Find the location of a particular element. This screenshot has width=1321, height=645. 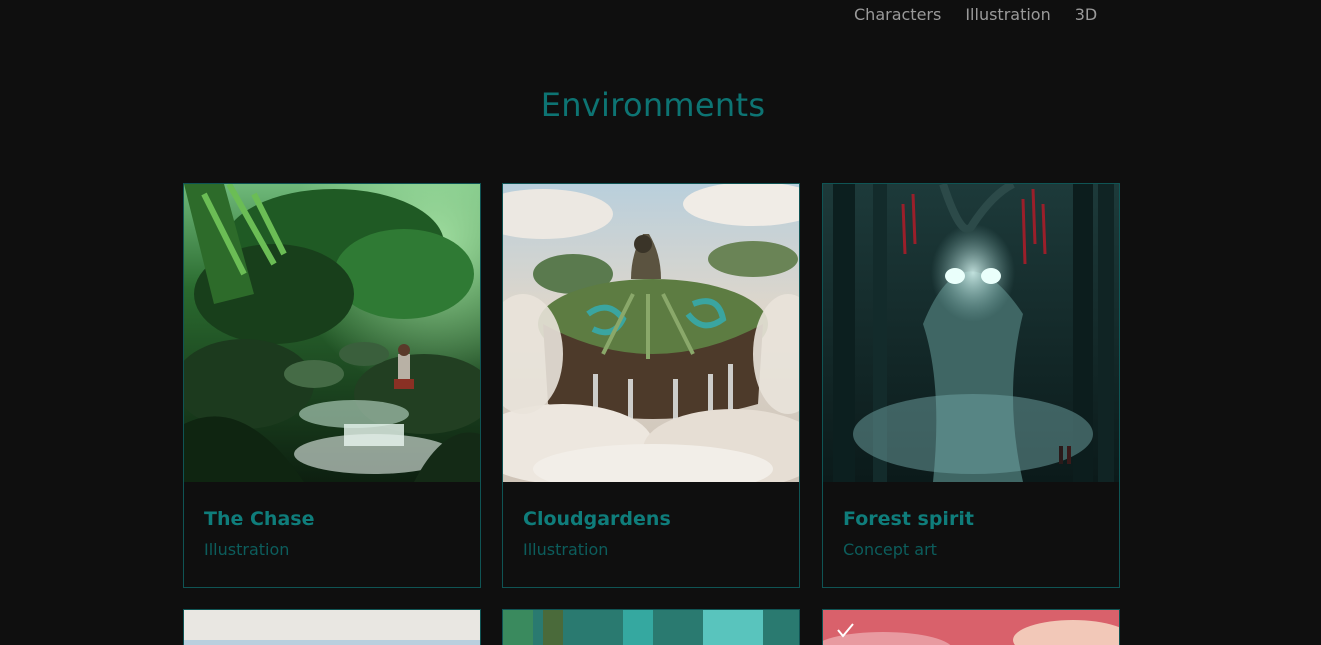

portfolio-card-forest-spirit: Forest spirit Concept art is located at coordinates (971, 385).